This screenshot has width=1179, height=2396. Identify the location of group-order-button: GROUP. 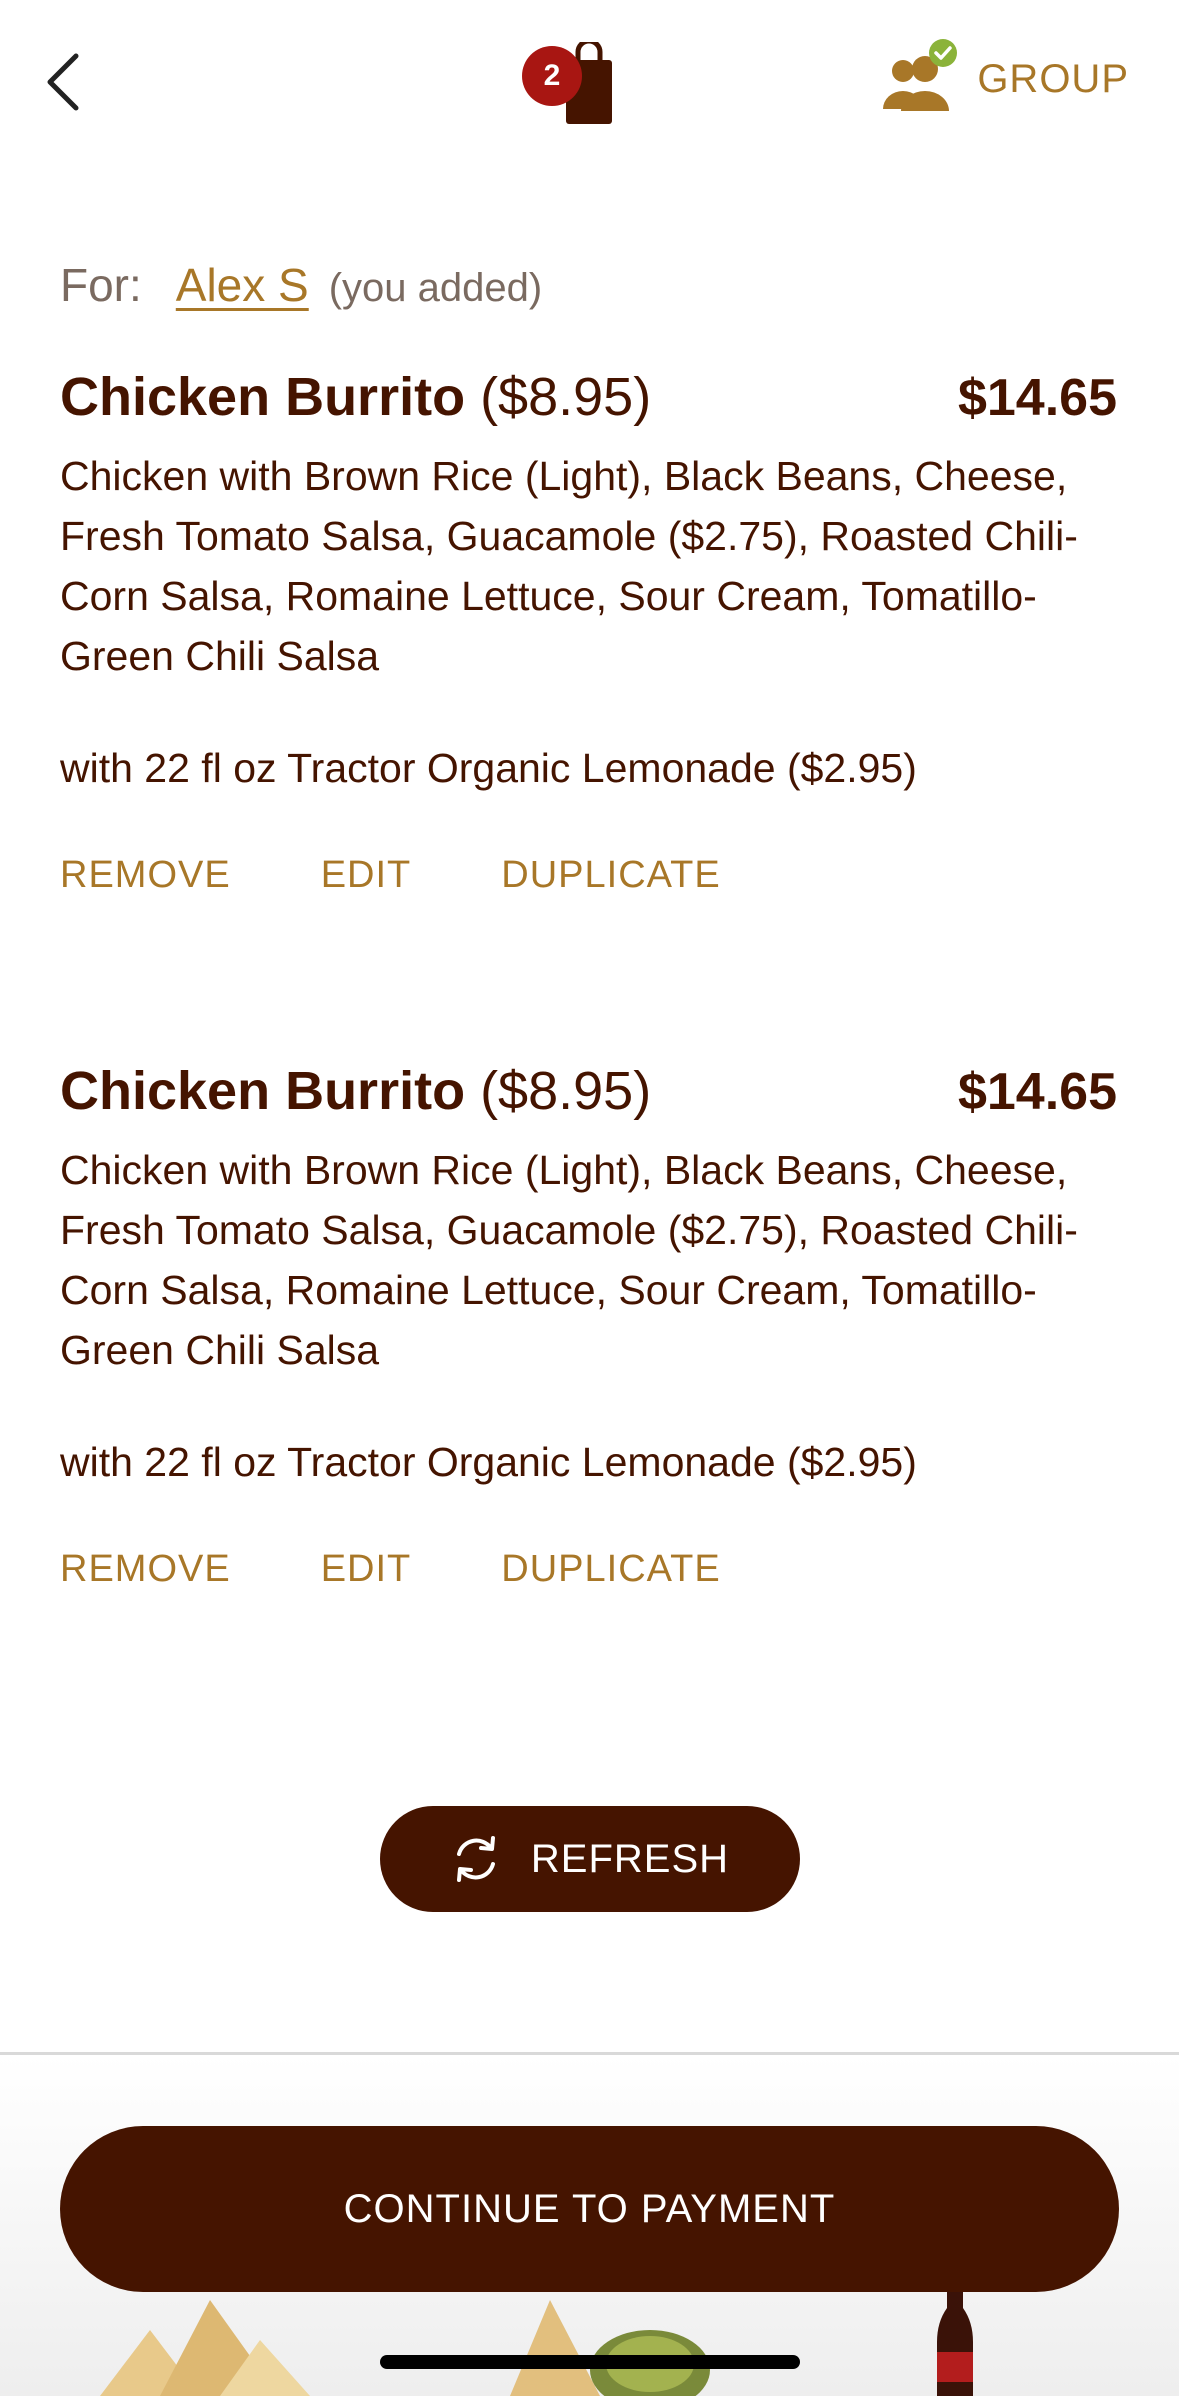
(999, 76).